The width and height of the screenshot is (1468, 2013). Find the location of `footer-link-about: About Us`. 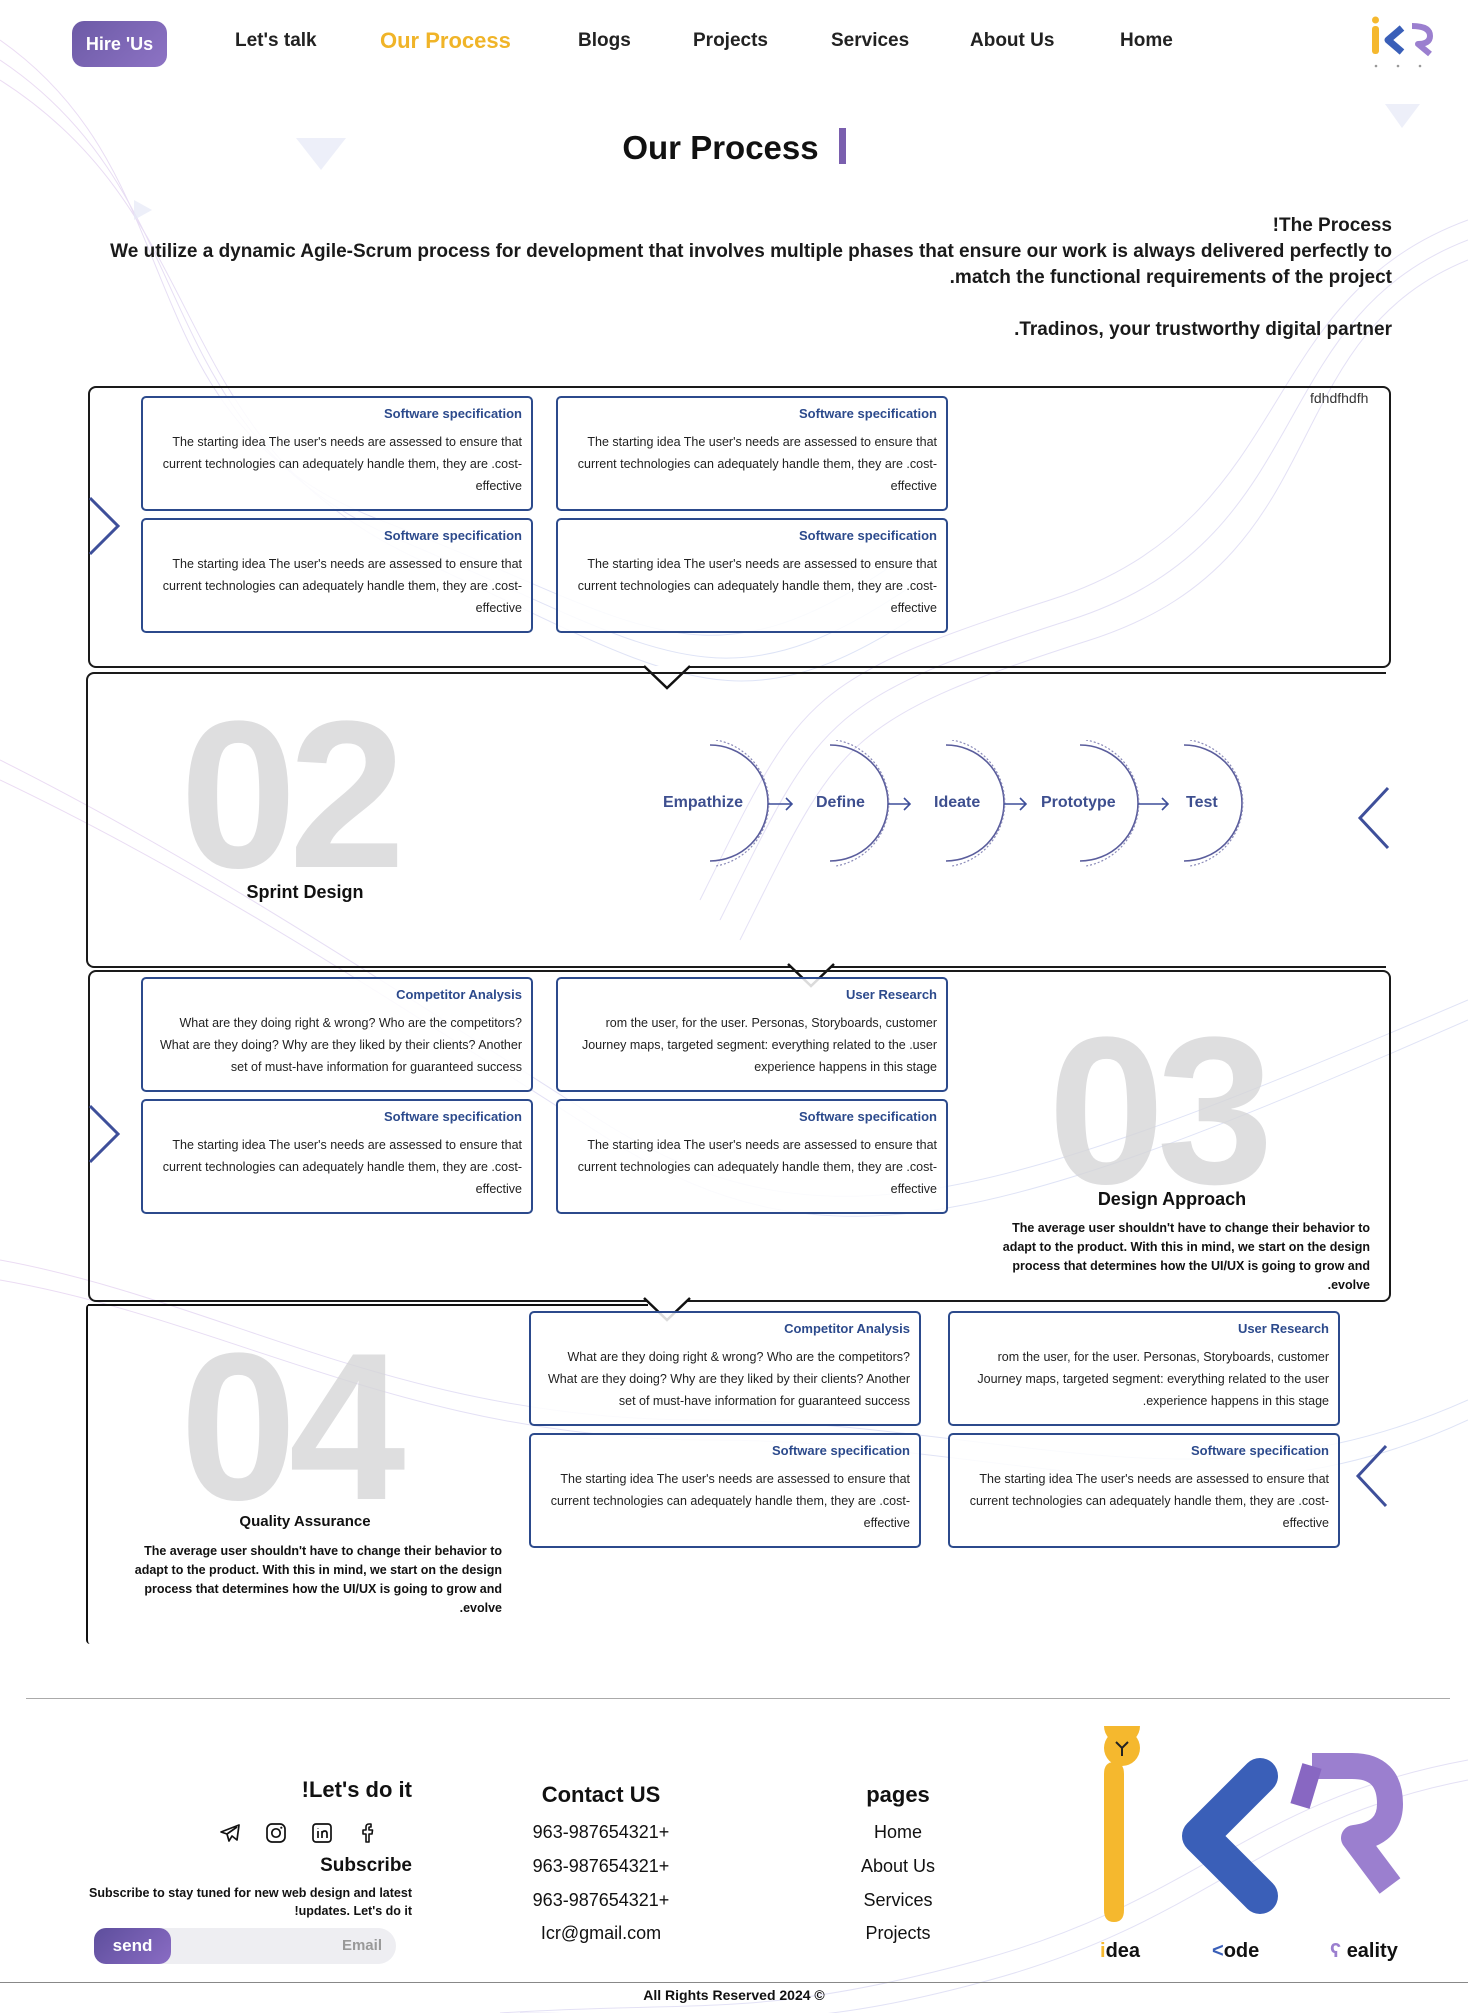

footer-link-about: About Us is located at coordinates (898, 1866).